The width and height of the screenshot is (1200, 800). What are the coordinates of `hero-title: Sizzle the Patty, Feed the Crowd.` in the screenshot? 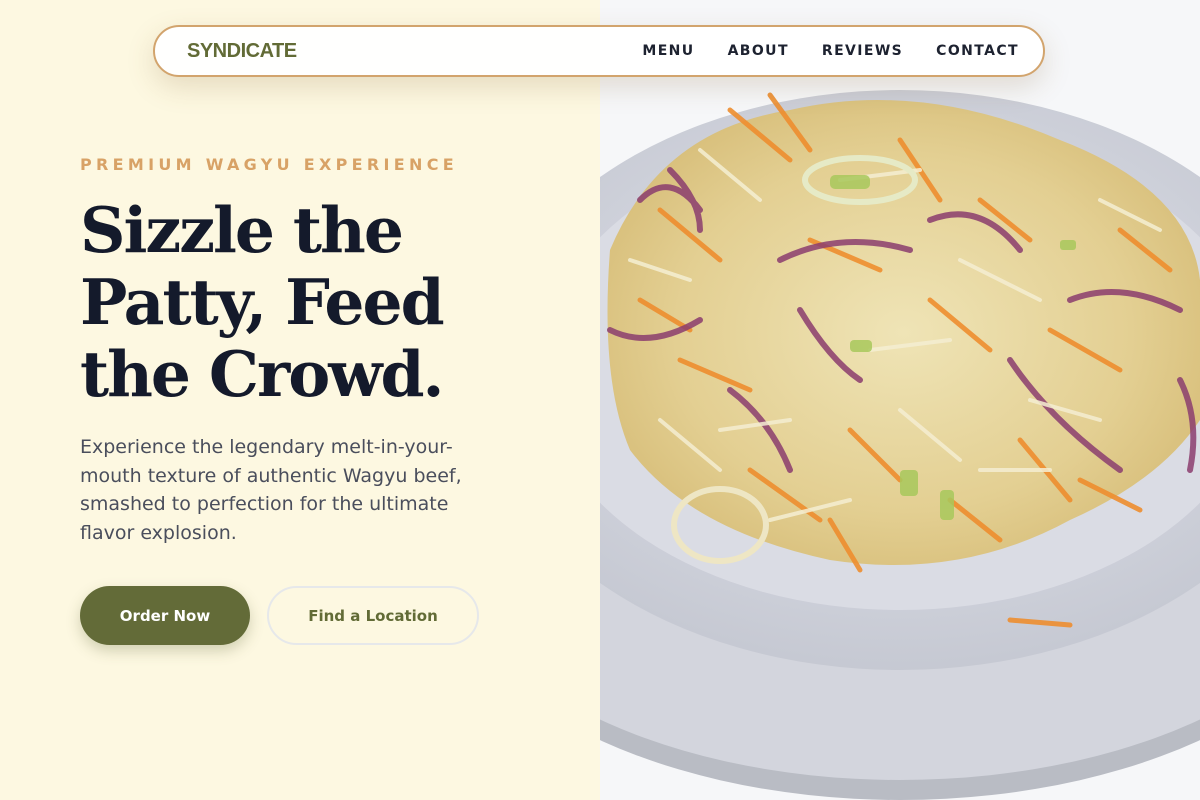 It's located at (262, 302).